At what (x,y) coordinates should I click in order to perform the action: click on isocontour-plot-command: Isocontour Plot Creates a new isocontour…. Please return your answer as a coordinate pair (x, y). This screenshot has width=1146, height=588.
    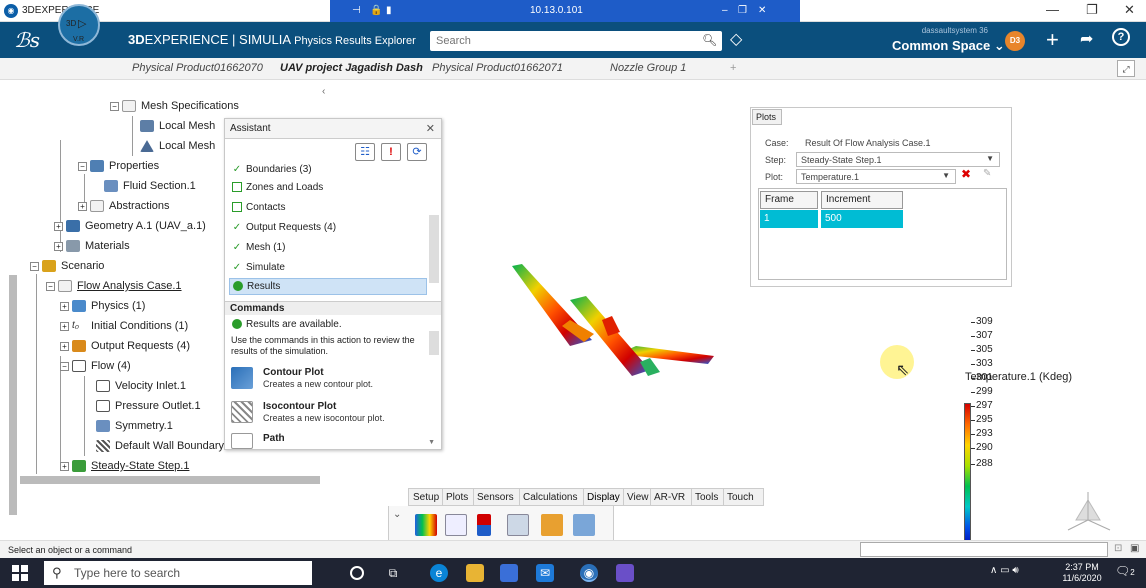
    Looking at the image, I should click on (328, 414).